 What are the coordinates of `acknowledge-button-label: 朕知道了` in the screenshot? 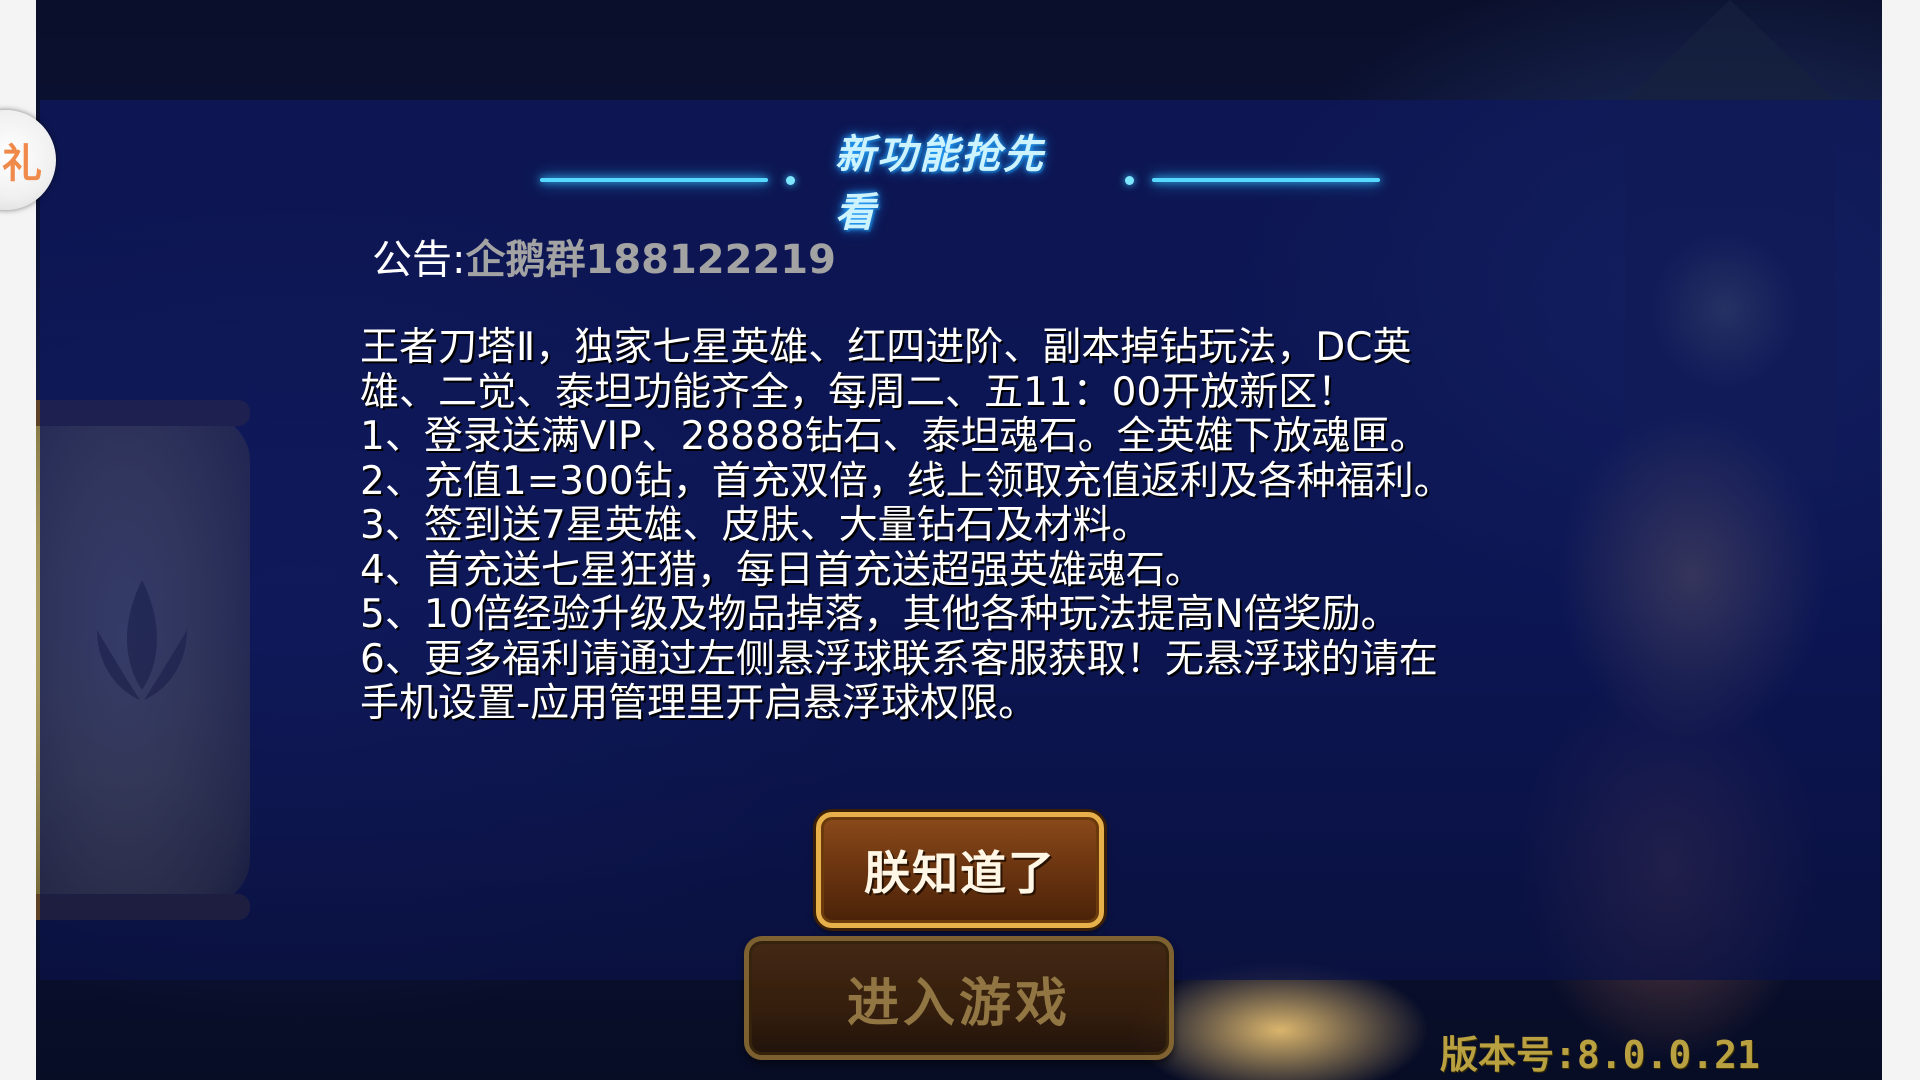 It's located at (960, 873).